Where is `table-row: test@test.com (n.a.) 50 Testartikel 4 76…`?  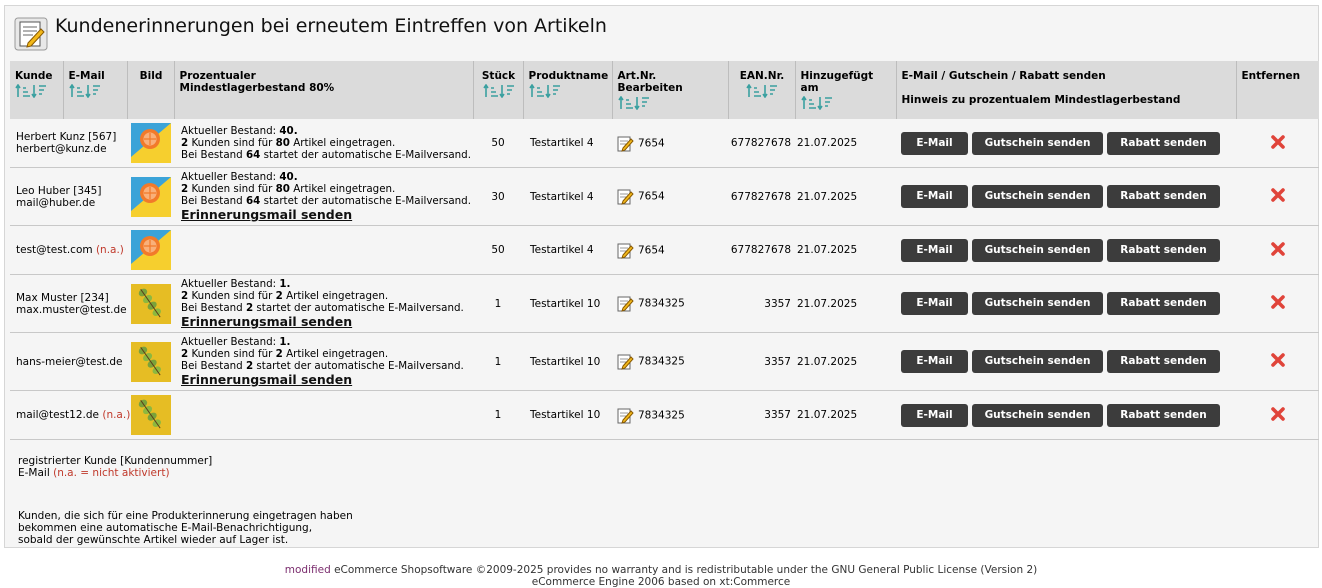
table-row: test@test.com (n.a.) 50 Testartikel 4 76… is located at coordinates (664, 250).